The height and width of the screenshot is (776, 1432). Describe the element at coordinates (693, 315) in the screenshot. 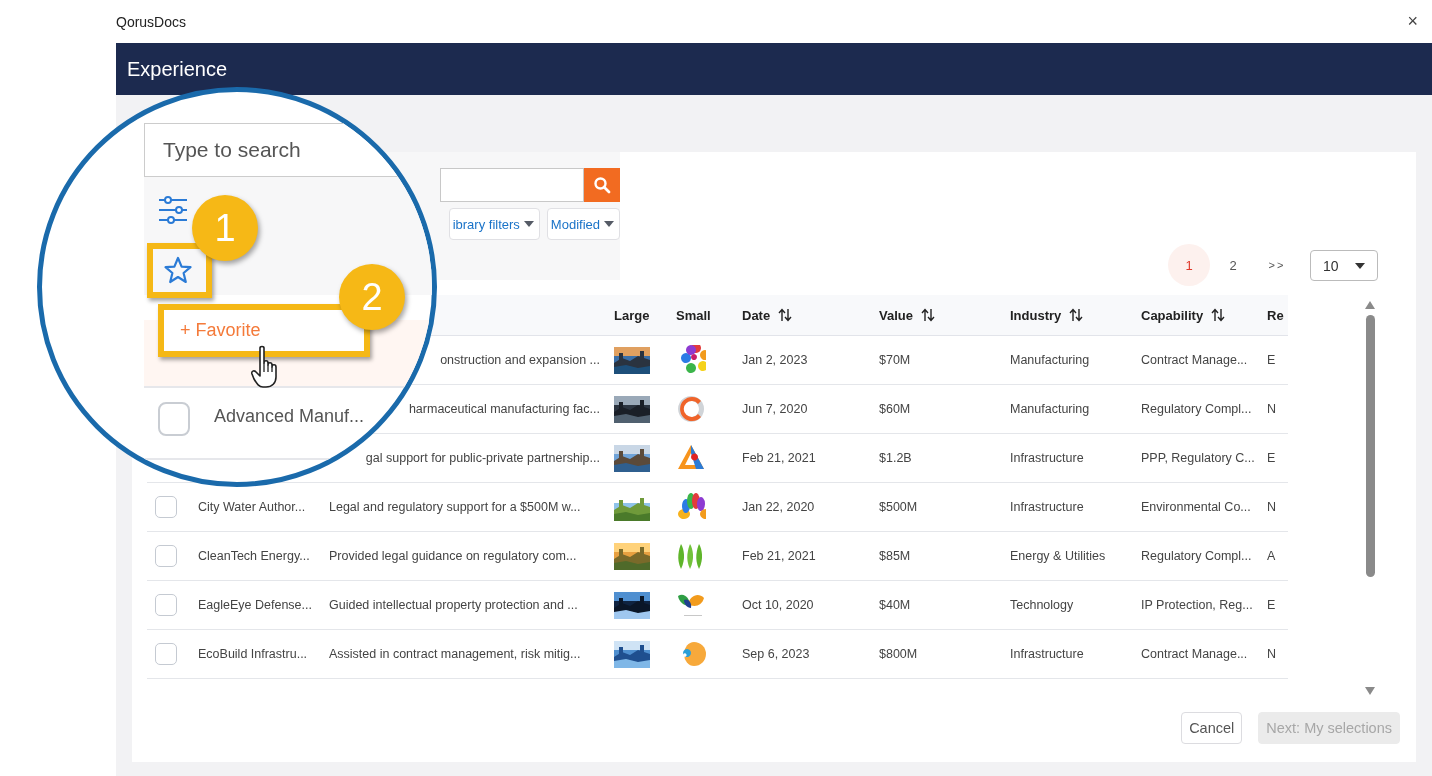

I see `column-header: Small` at that location.